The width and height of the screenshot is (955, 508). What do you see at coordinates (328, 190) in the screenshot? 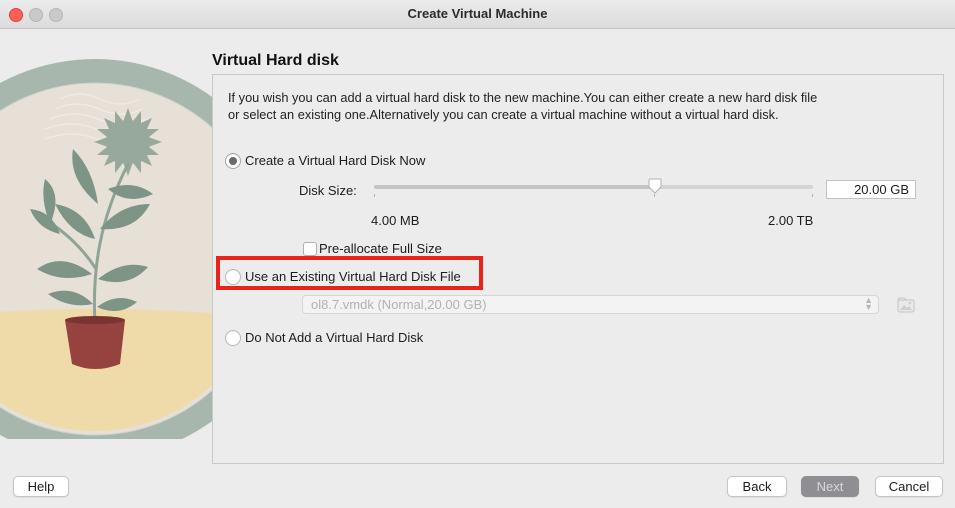
I see `disk-size-label: Disk Size:` at bounding box center [328, 190].